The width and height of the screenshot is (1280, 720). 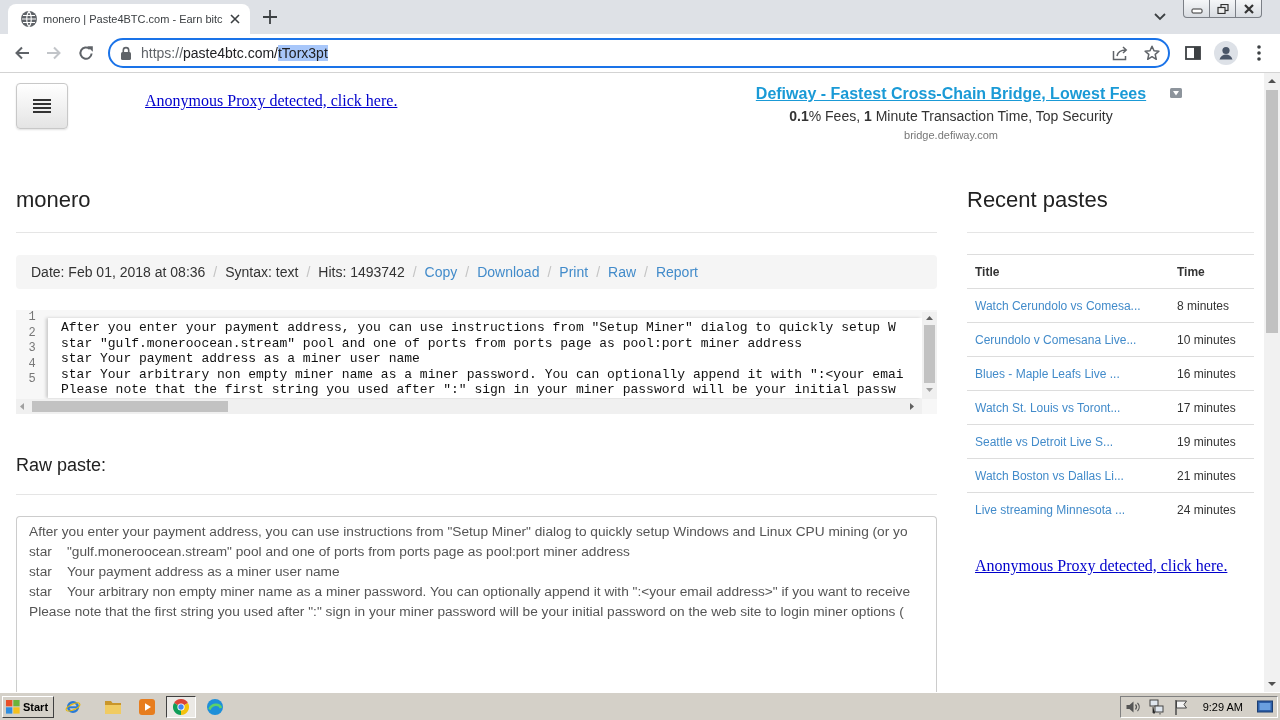 What do you see at coordinates (32, 364) in the screenshot?
I see `line-number: 4` at bounding box center [32, 364].